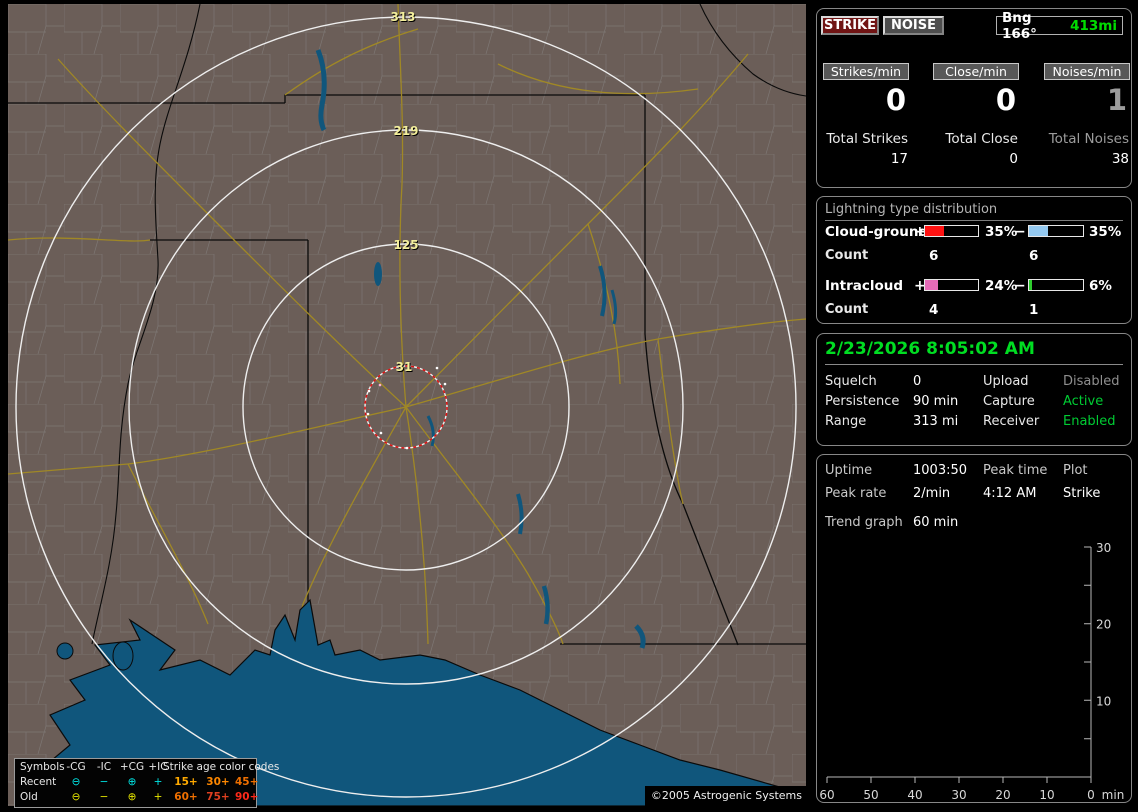 Image resolution: width=1138 pixels, height=812 pixels. I want to click on y-tick-20: 20, so click(1103, 625).